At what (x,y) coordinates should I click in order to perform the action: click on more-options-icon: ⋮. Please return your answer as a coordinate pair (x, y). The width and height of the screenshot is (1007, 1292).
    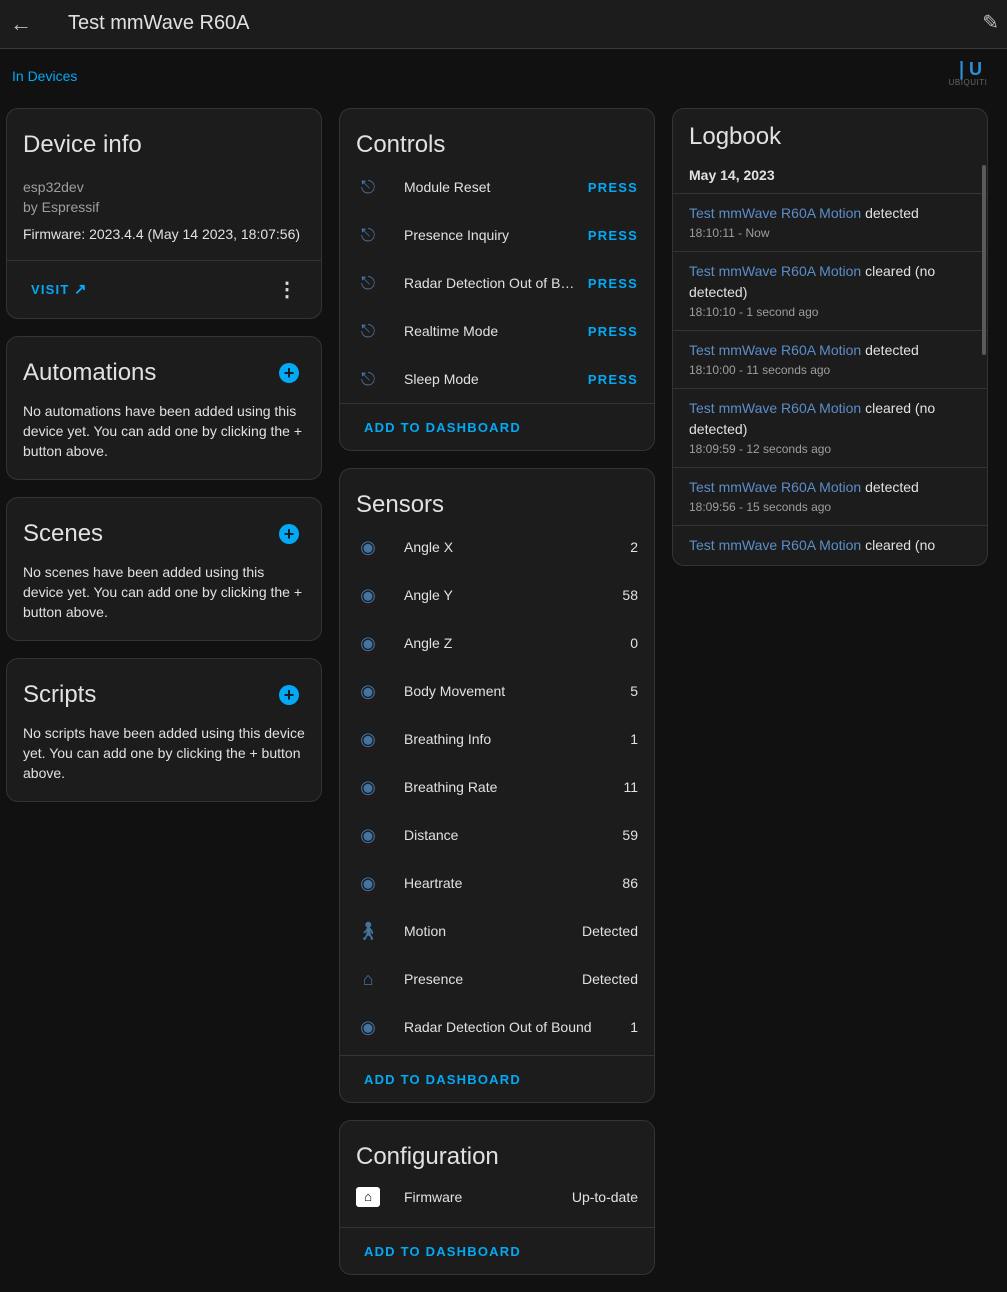
    Looking at the image, I should click on (287, 289).